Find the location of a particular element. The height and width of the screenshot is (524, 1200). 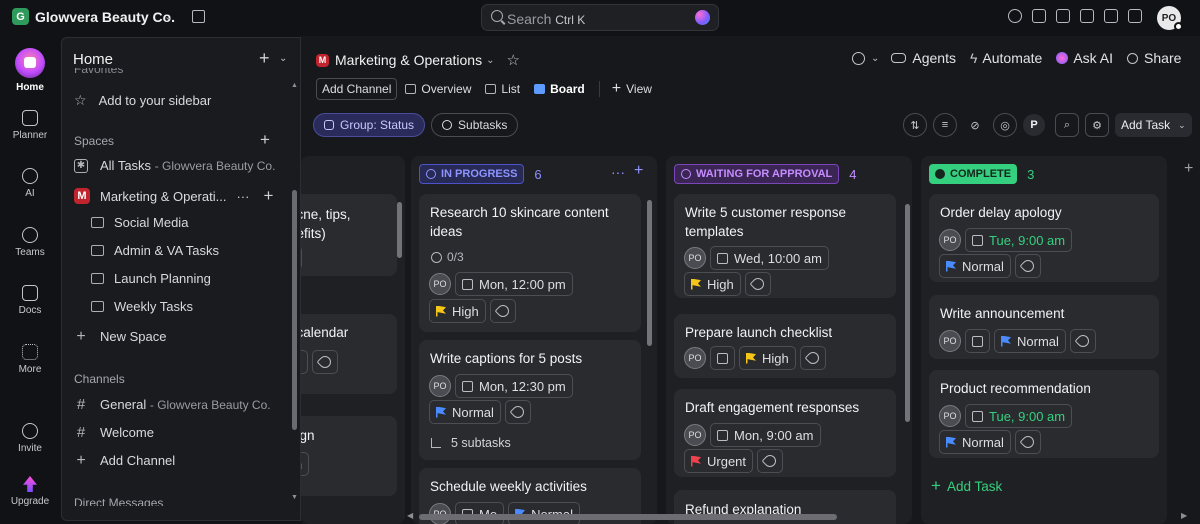

rail-more: More is located at coordinates (30, 359).